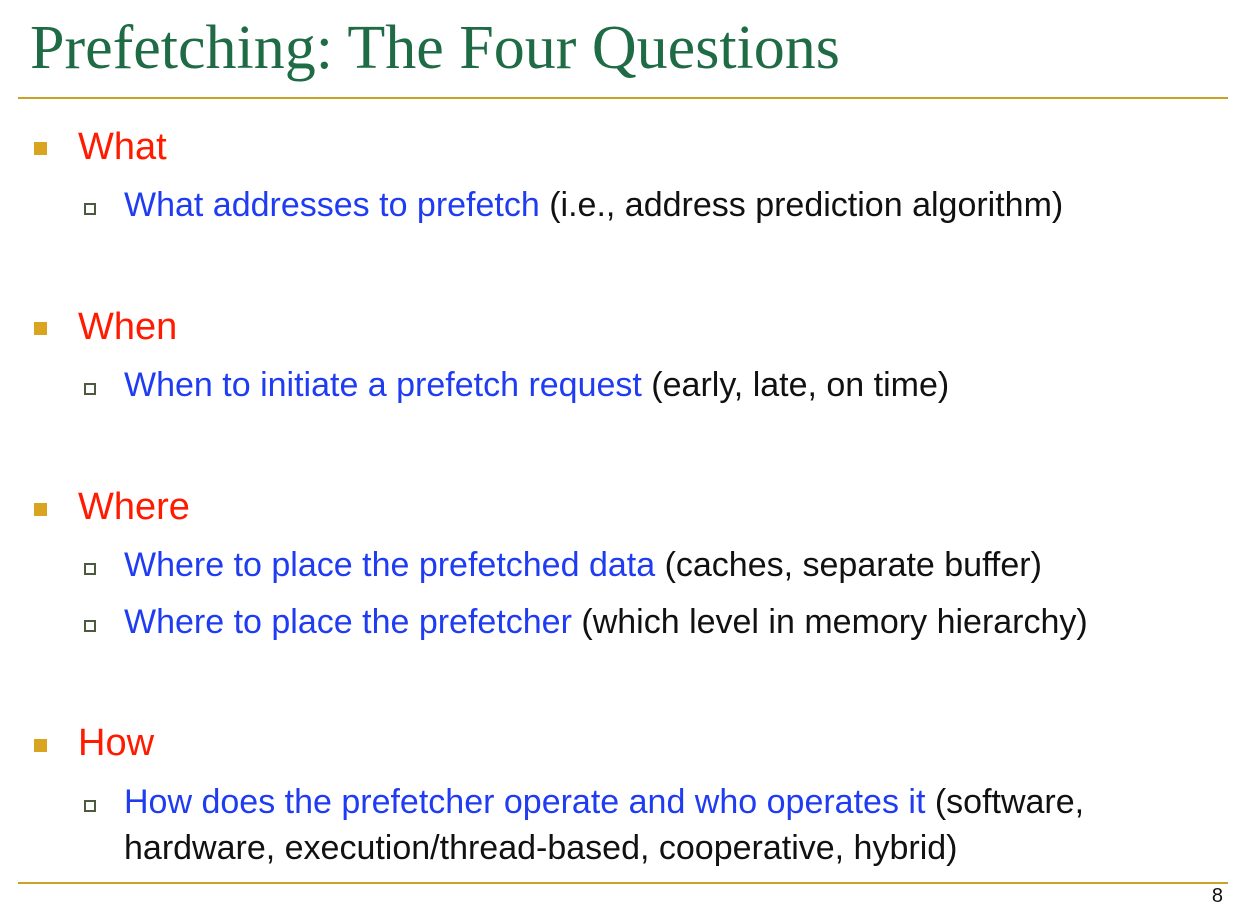 The height and width of the screenshot is (907, 1259). I want to click on slide-title: Prefetching: The Four Questions, so click(435, 48).